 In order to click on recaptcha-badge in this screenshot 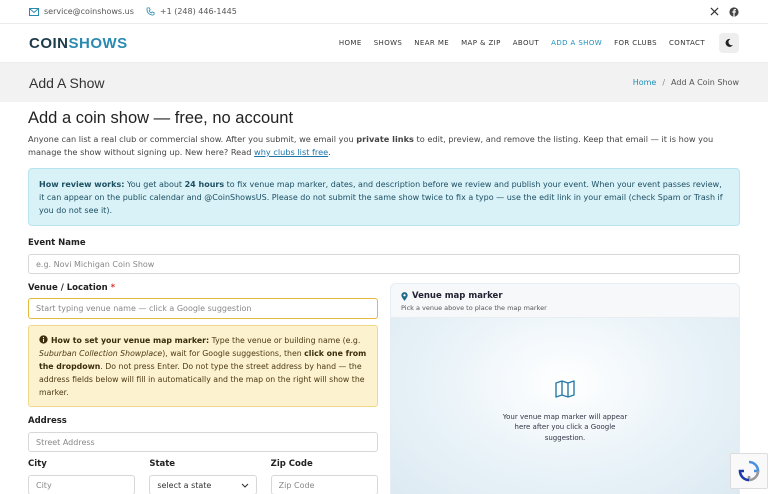, I will do `click(749, 471)`.